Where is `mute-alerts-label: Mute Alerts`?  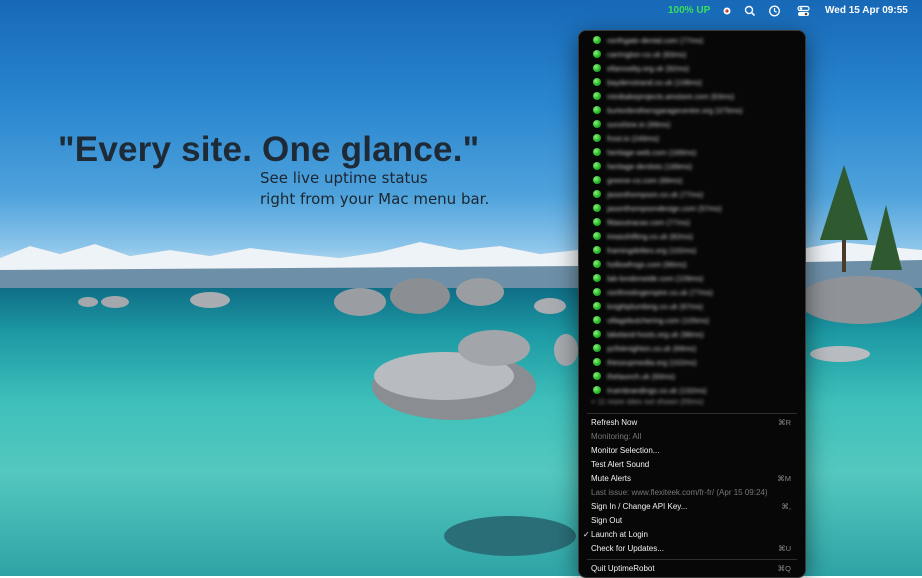 mute-alerts-label: Mute Alerts is located at coordinates (611, 478).